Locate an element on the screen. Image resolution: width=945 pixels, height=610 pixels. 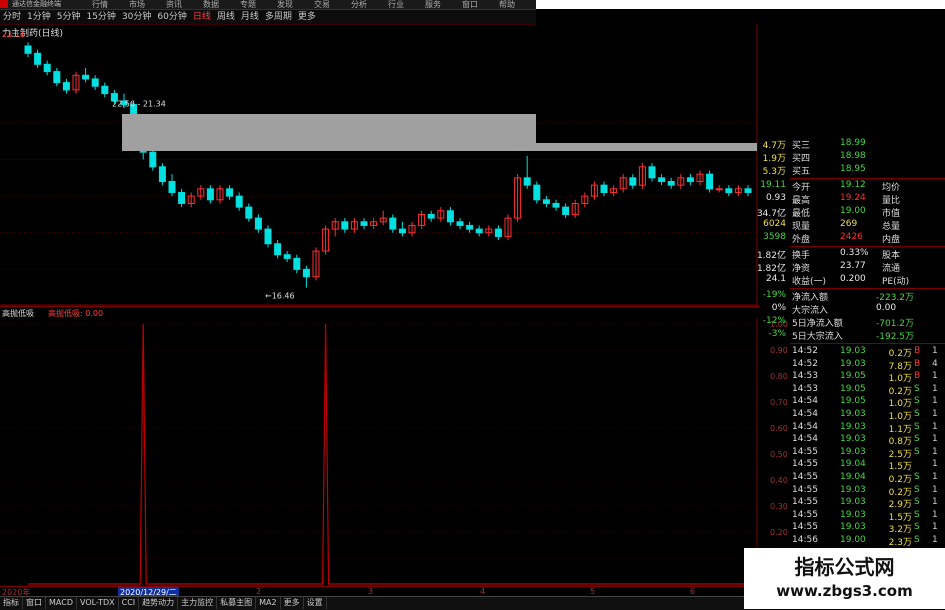
indicator-tab: MACD is located at coordinates (61, 603).